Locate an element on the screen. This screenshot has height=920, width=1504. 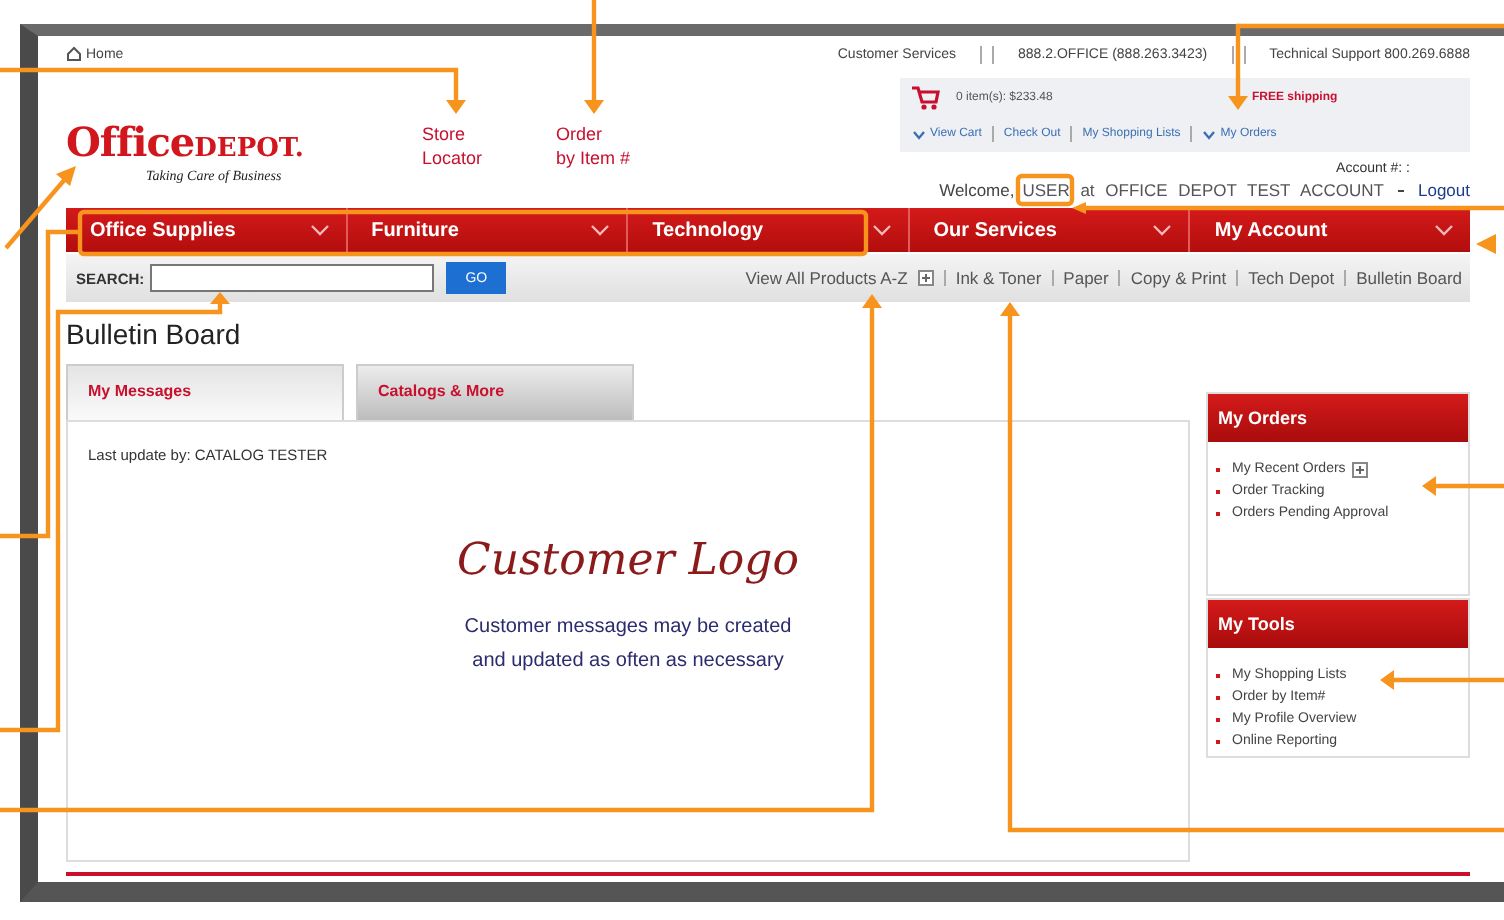
nav-menu: Office Supplies is located at coordinates (207, 230).